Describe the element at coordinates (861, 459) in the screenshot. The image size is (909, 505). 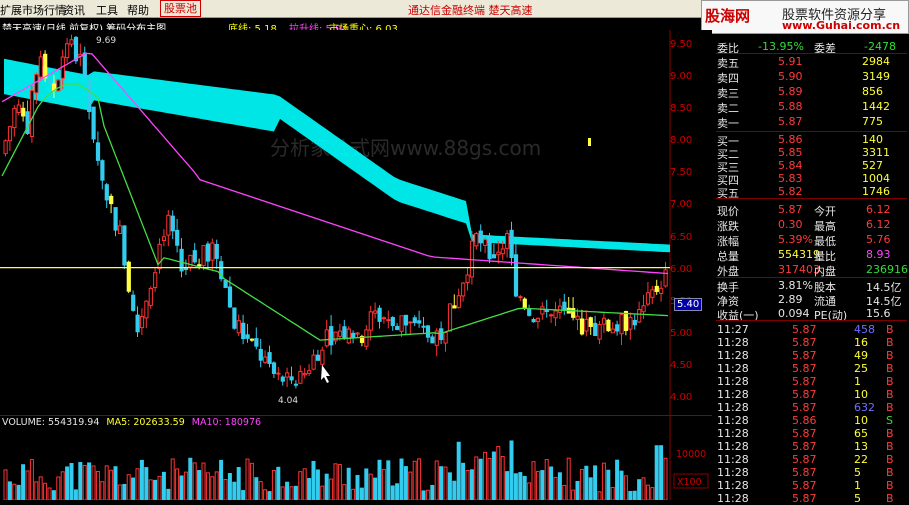
I see `tick-volume: 22` at that location.